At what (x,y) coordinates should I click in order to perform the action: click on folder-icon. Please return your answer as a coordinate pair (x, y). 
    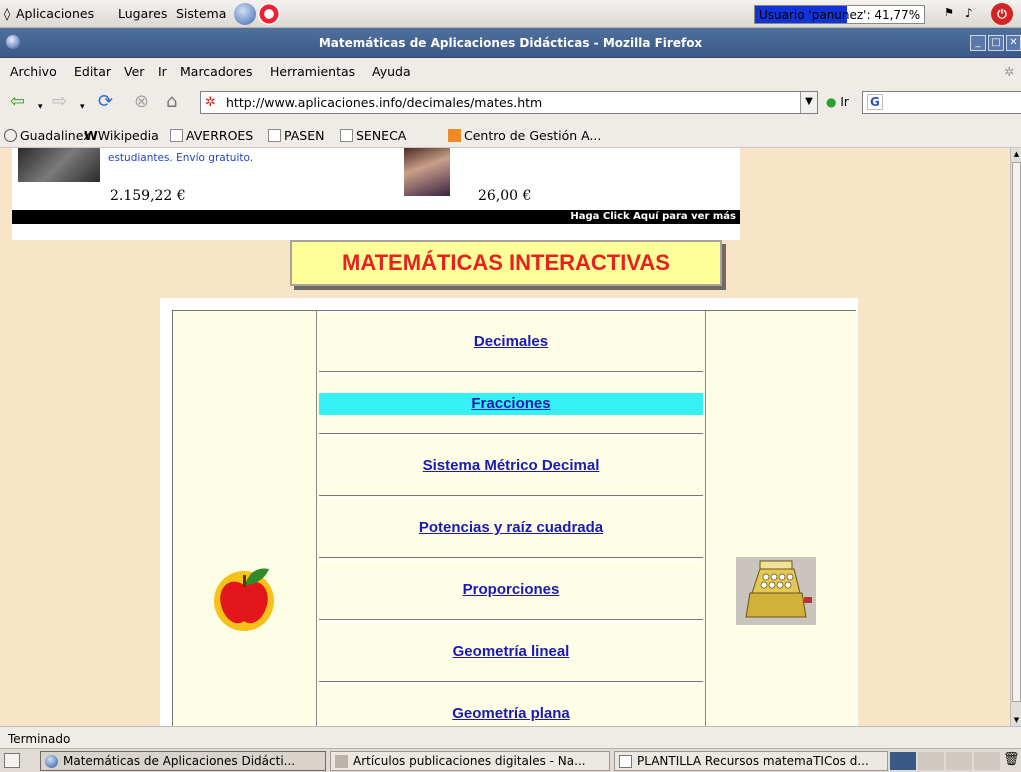
    Looking at the image, I should click on (341, 761).